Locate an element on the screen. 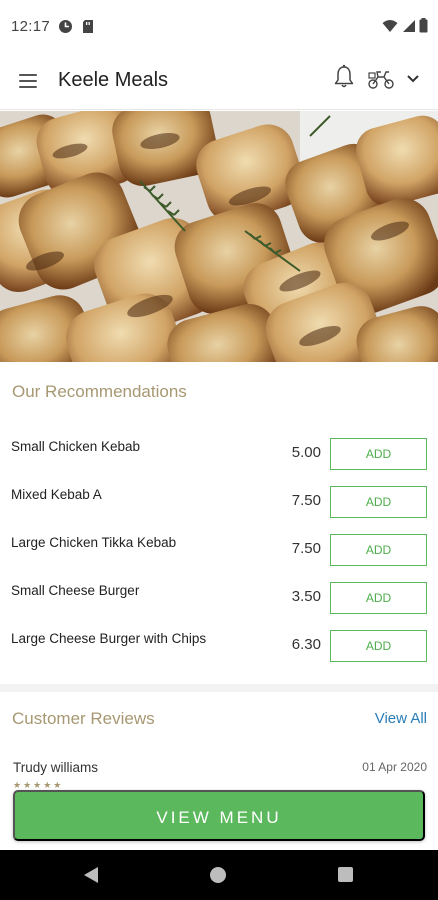 This screenshot has height=900, width=438. item-price: 3.50 is located at coordinates (306, 596).